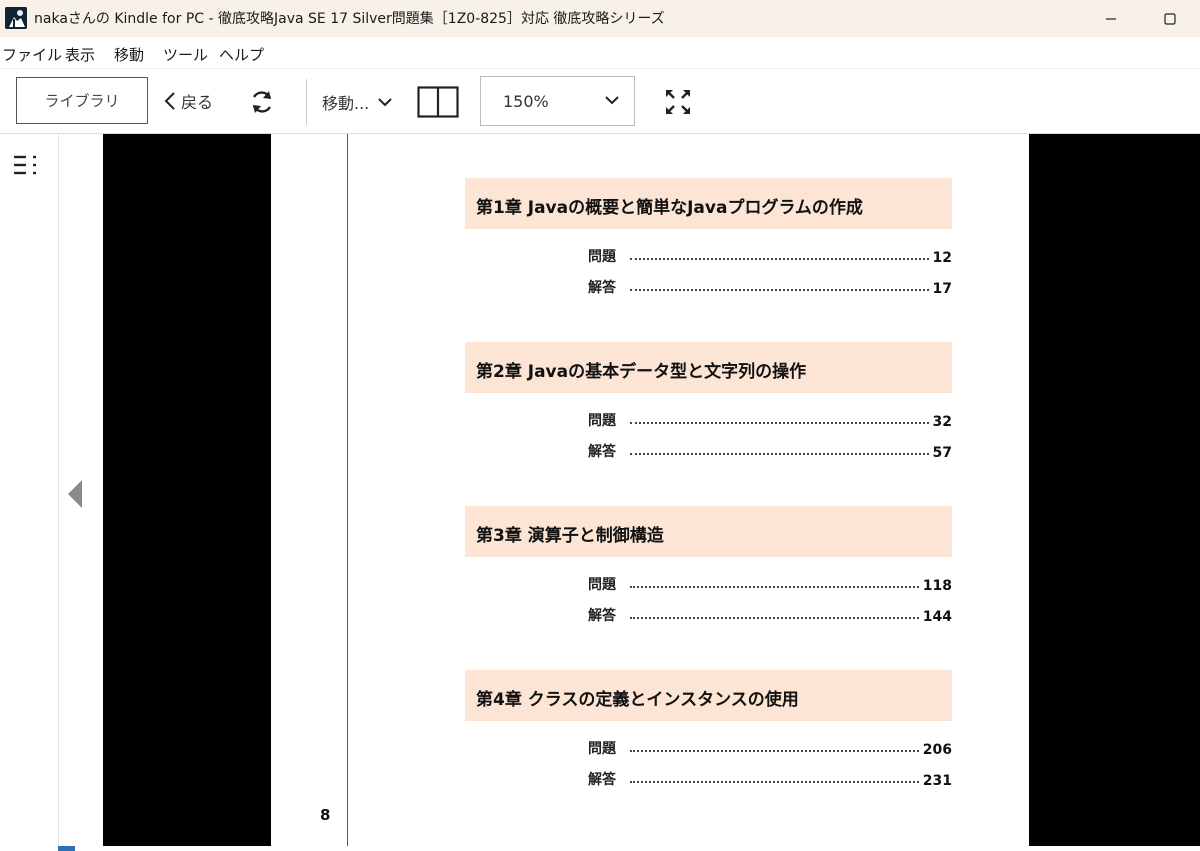  Describe the element at coordinates (937, 781) in the screenshot. I see `toc-entry-page: 231` at that location.